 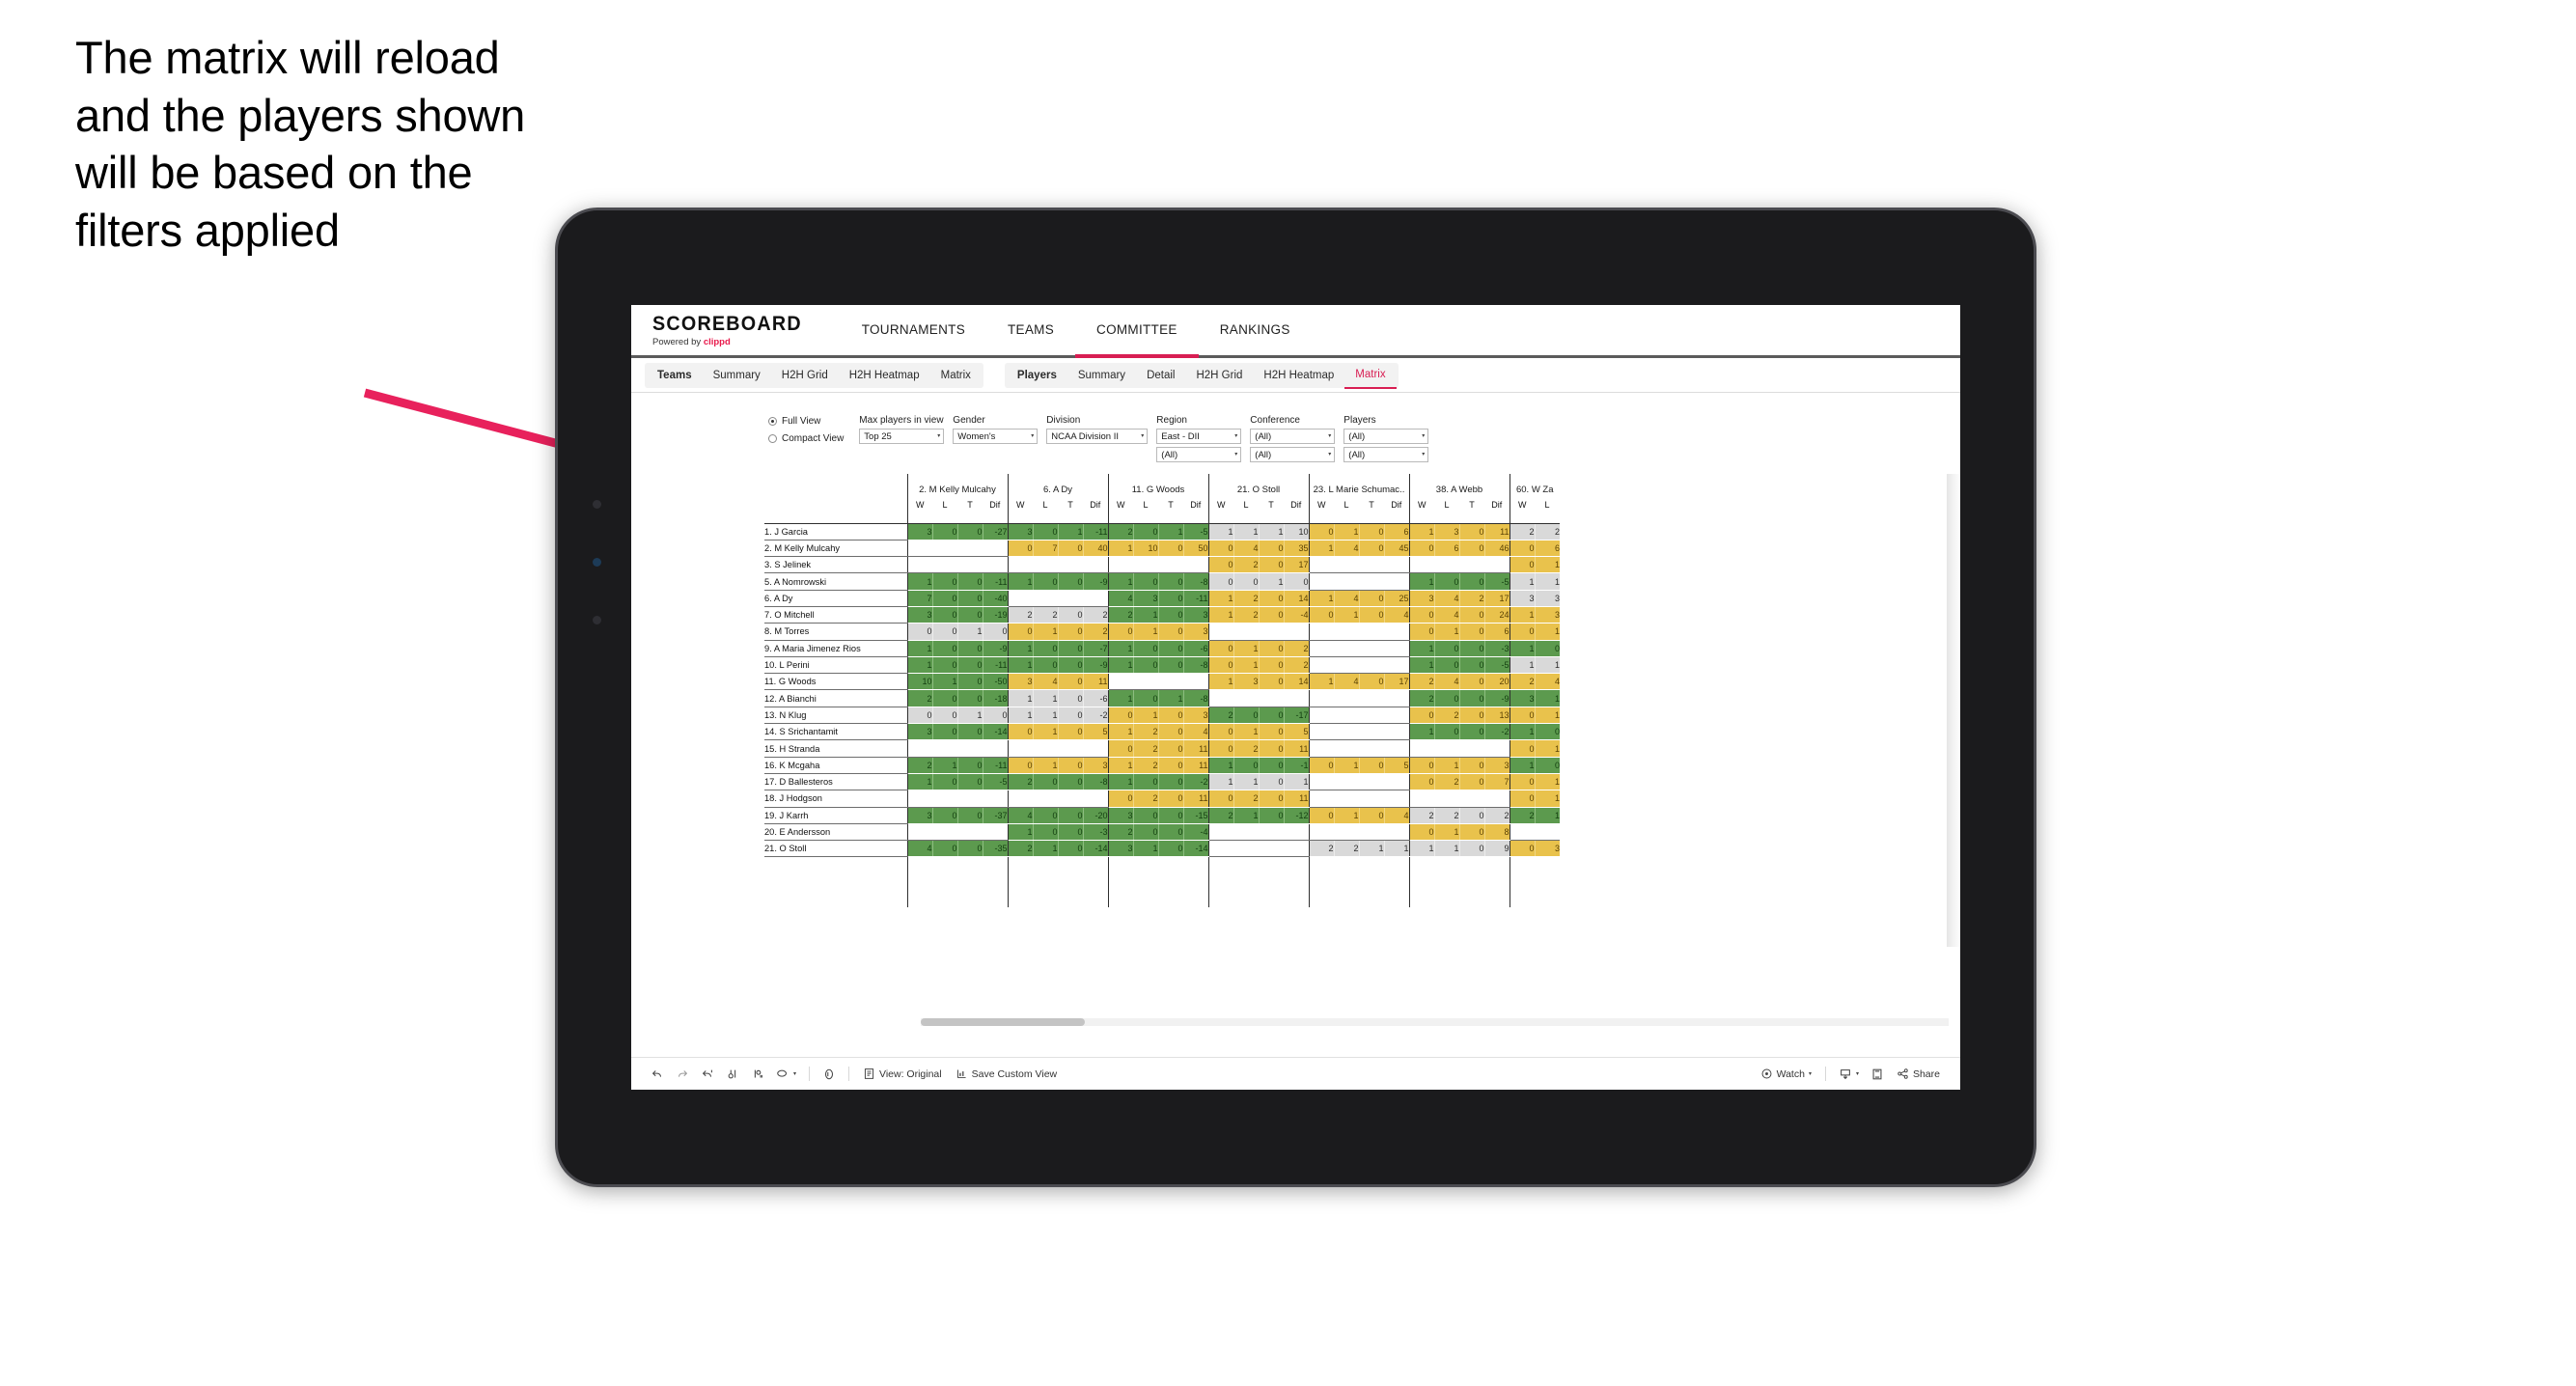 What do you see at coordinates (1162, 833) in the screenshot?
I see `matrix-row: 20. E Andersson 1 0 0 -3 2 0 0 -4 0 1 0 8` at bounding box center [1162, 833].